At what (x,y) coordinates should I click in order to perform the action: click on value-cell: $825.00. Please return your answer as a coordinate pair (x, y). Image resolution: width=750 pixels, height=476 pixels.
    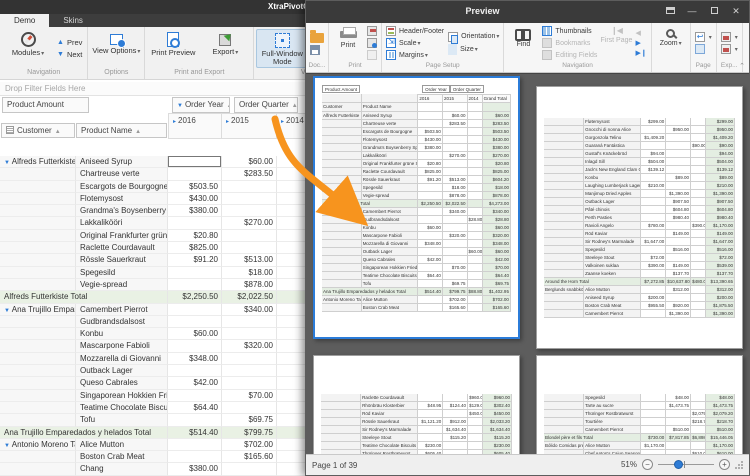
    Looking at the image, I should click on (195, 248).